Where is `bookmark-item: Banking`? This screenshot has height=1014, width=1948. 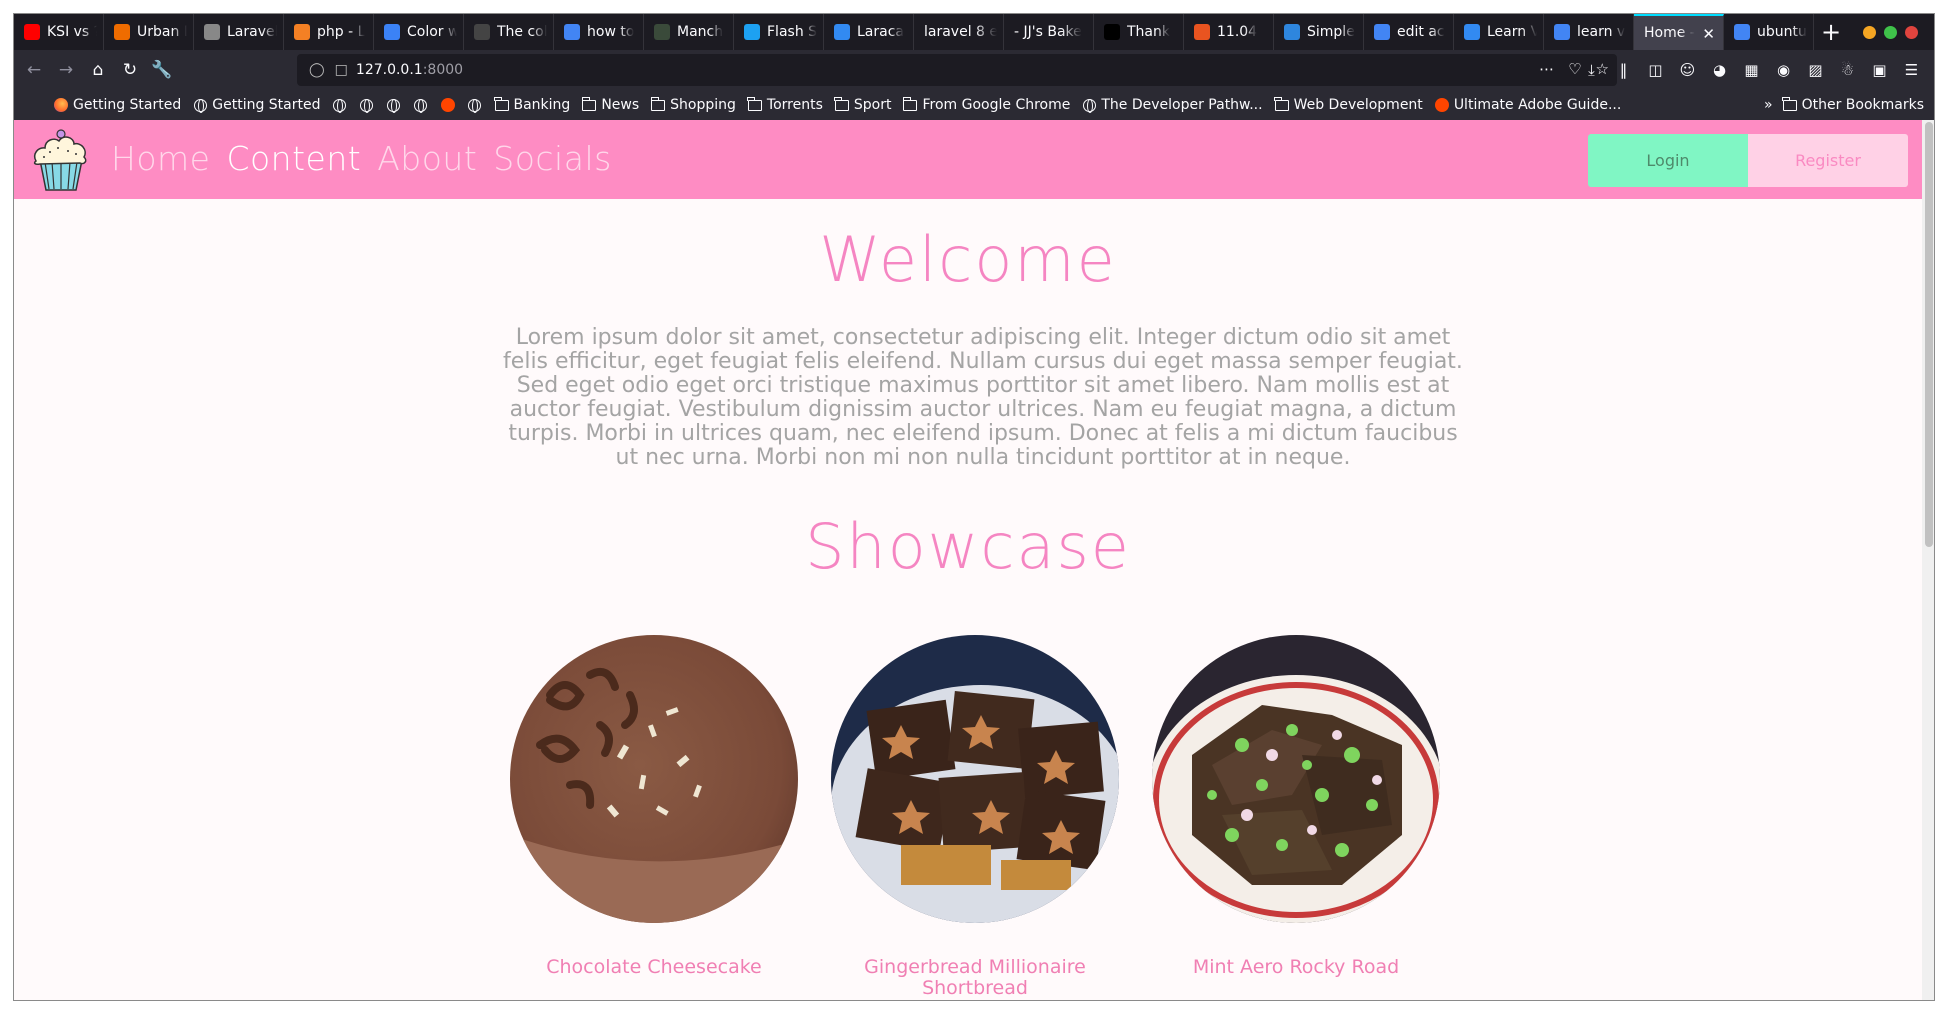
bookmark-item: Banking is located at coordinates (532, 104).